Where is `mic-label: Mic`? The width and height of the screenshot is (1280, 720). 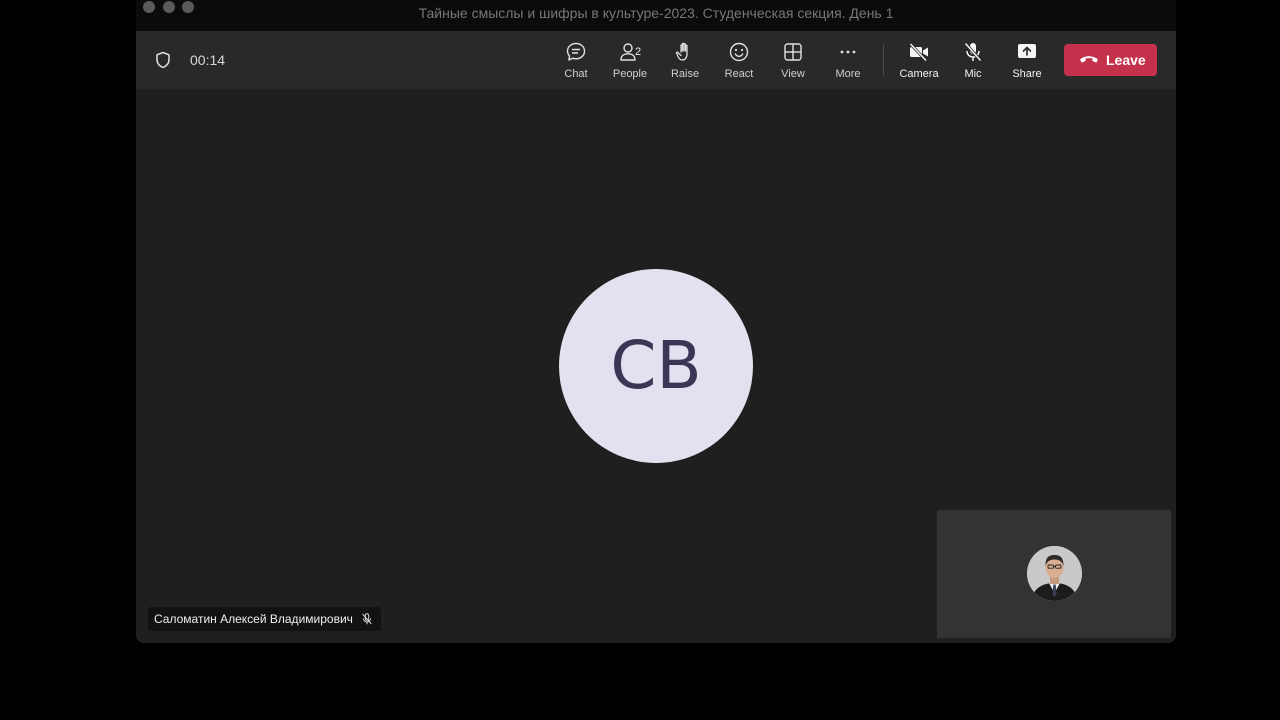 mic-label: Mic is located at coordinates (973, 74).